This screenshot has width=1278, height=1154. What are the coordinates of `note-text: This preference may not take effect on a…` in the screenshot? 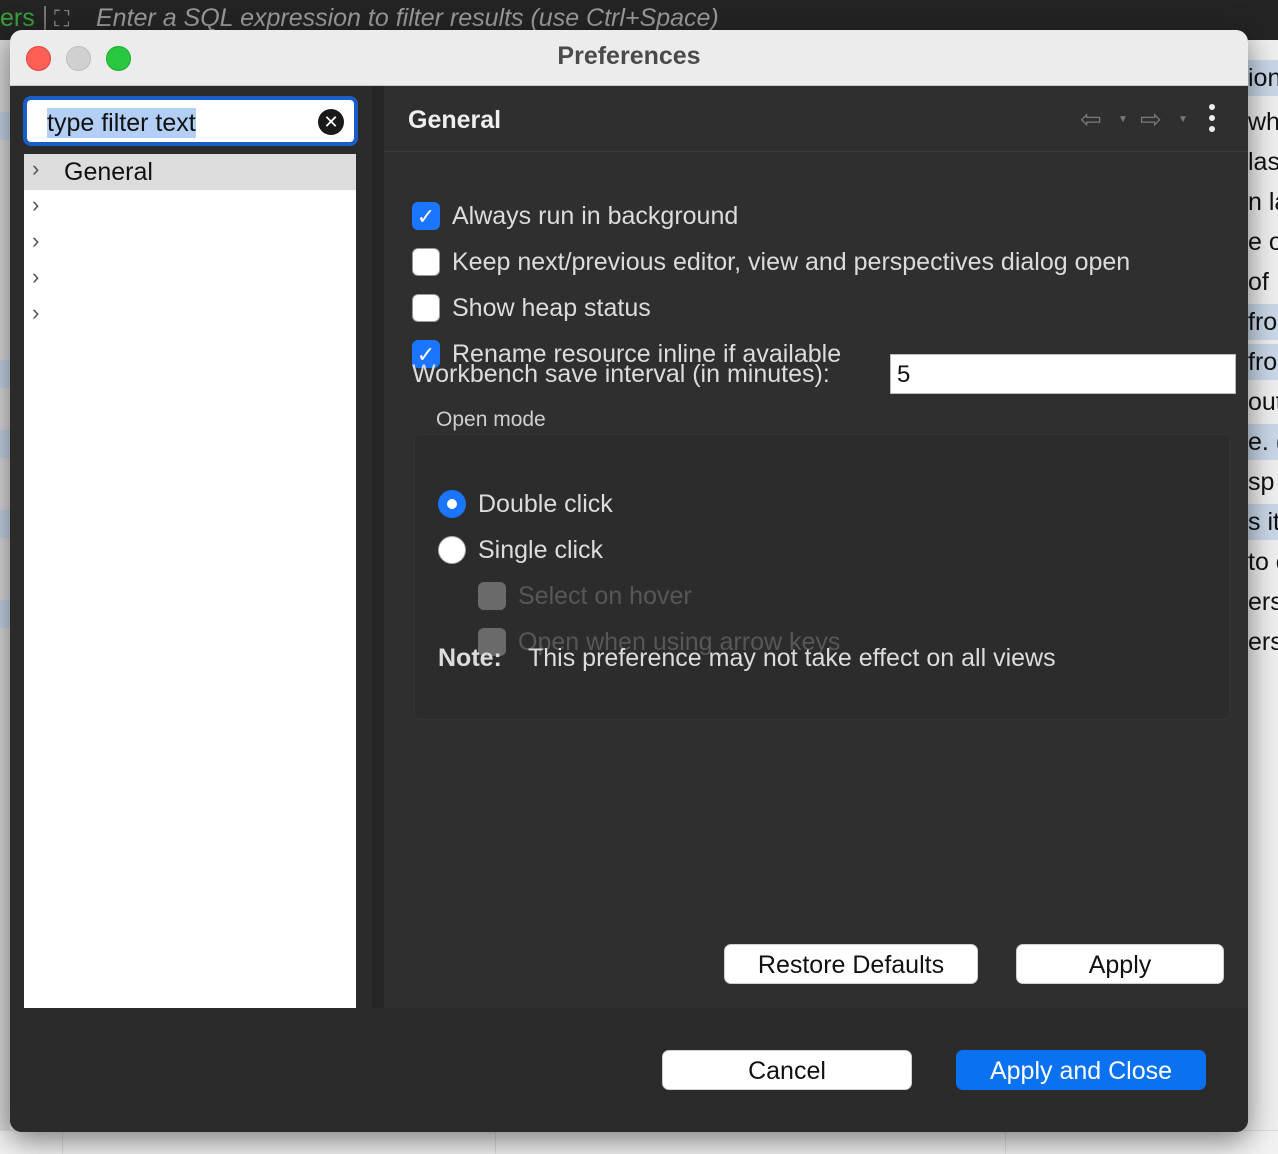 It's located at (792, 658).